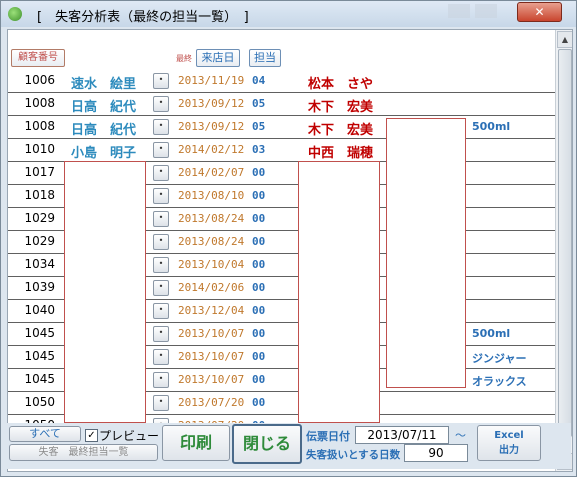  What do you see at coordinates (39, 80) in the screenshot?
I see `customer-id-cell: 1006` at bounding box center [39, 80].